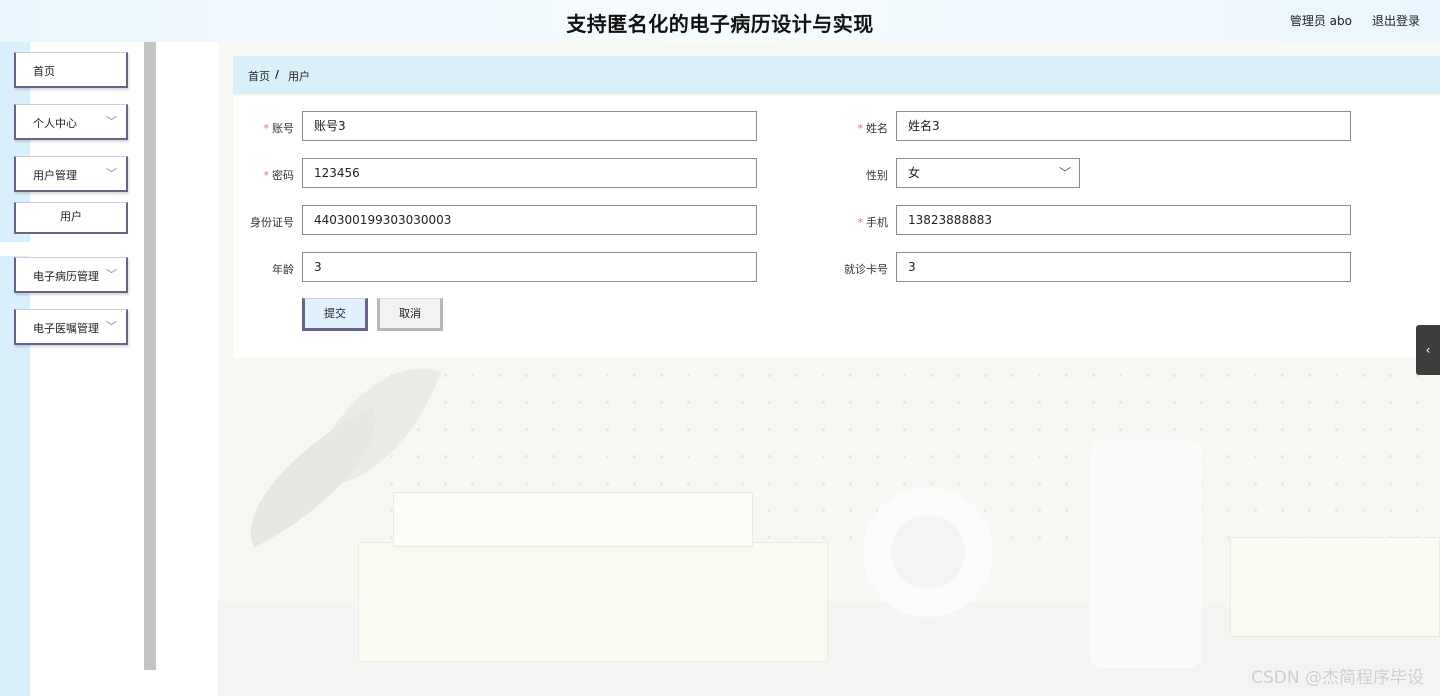  I want to click on sidebar-item-user-management: 用户管理 ﹀, so click(71, 174).